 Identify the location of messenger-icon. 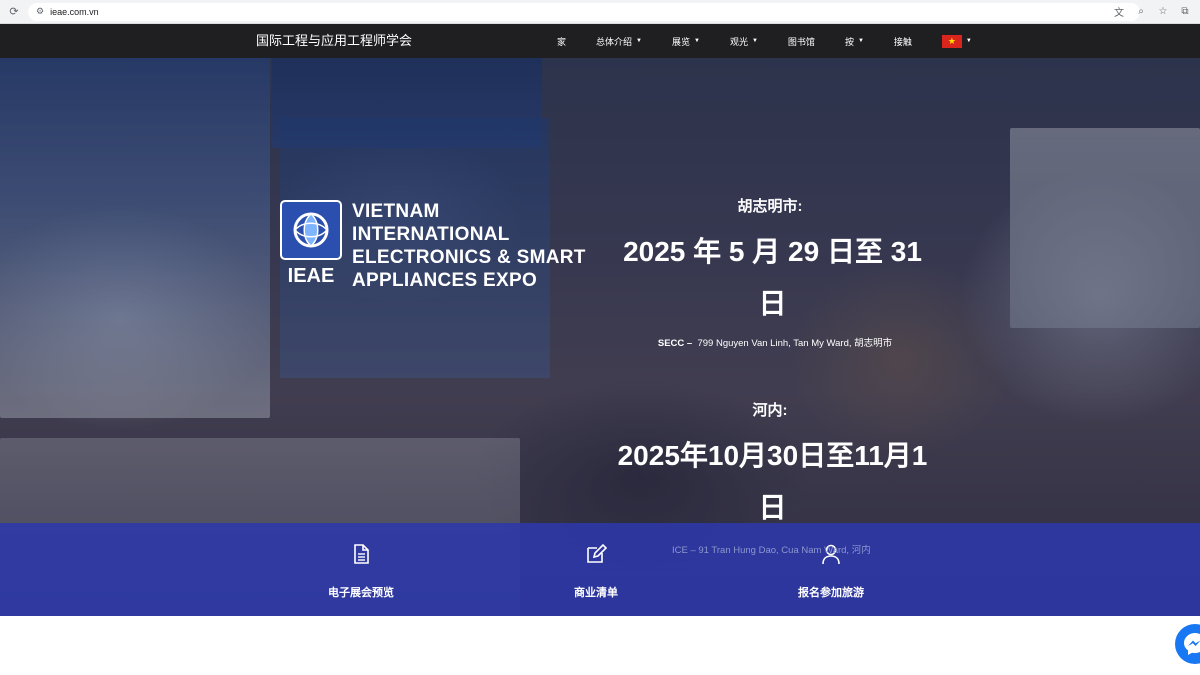
(1192, 644).